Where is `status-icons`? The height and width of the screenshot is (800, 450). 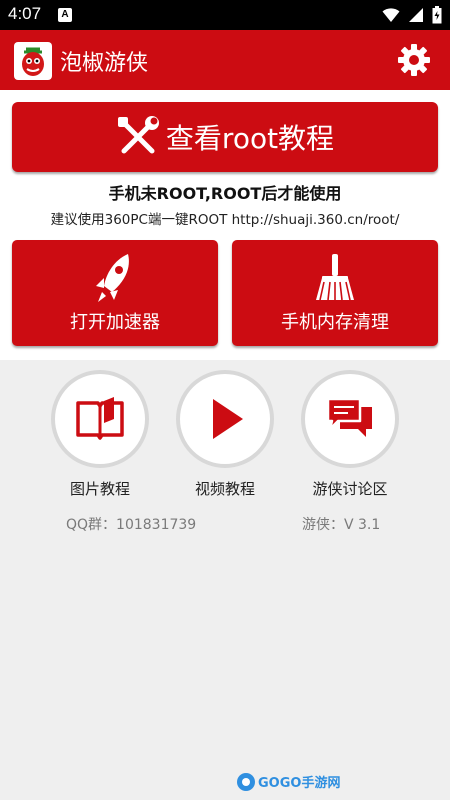 status-icons is located at coordinates (412, 15).